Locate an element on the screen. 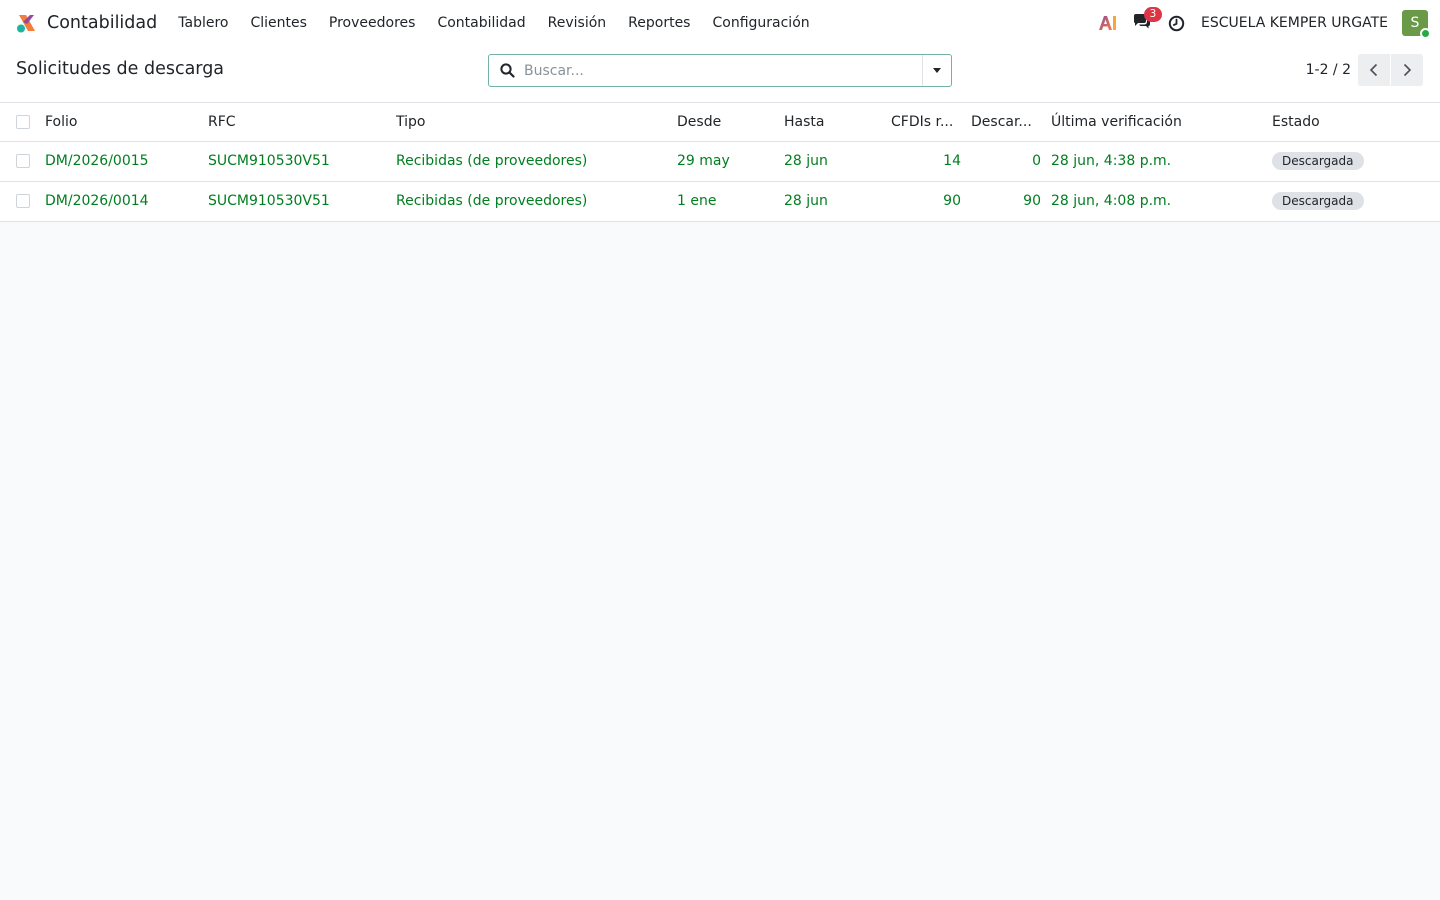 The width and height of the screenshot is (1440, 900). cell-desde: 29 may is located at coordinates (730, 161).